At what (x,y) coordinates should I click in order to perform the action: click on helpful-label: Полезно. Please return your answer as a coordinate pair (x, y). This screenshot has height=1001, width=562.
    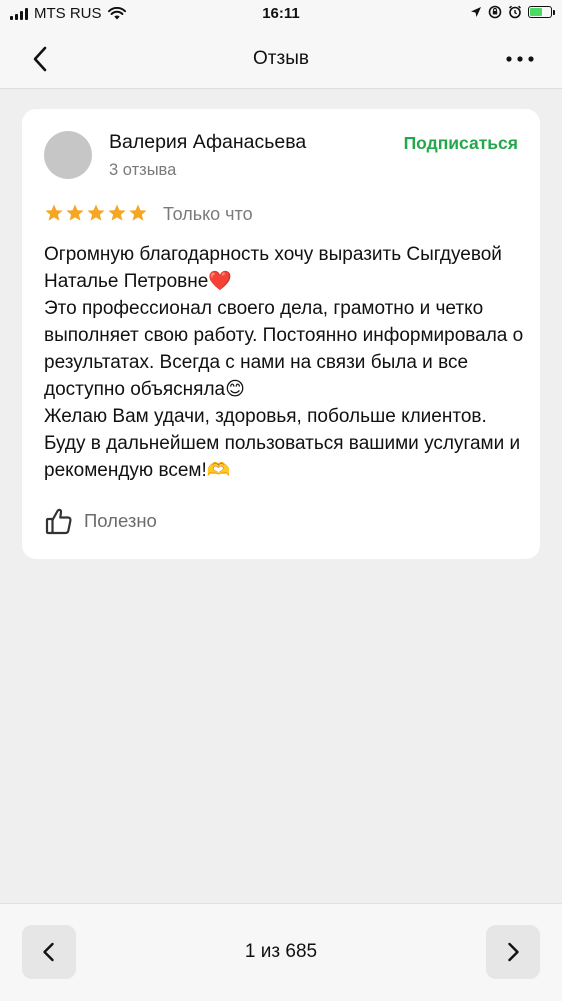
    Looking at the image, I should click on (120, 520).